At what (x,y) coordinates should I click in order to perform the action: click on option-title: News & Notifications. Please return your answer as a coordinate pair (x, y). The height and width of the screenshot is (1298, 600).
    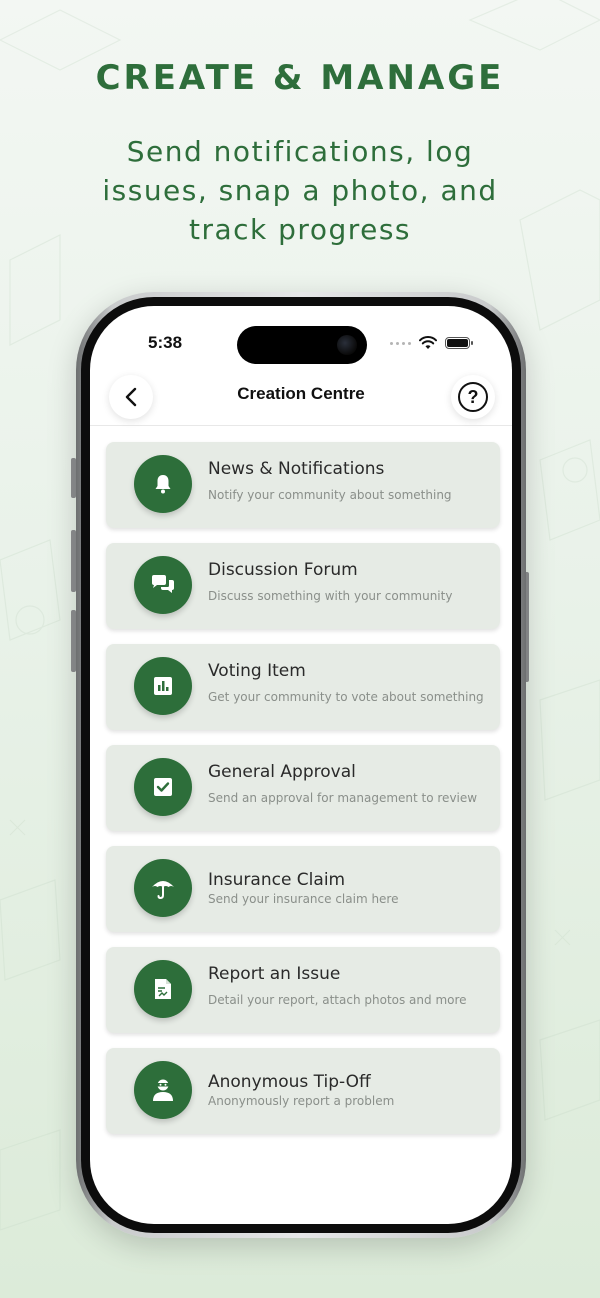
    Looking at the image, I should click on (296, 469).